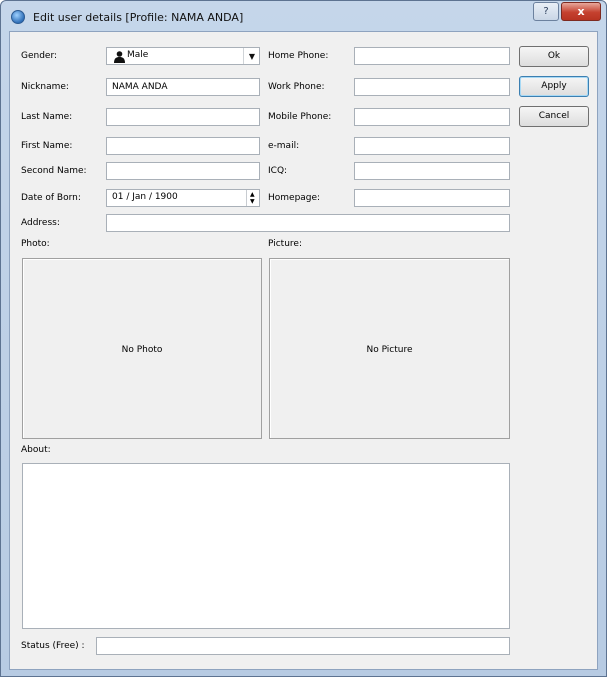 This screenshot has width=607, height=677. I want to click on no-photo-text: No Photo, so click(142, 350).